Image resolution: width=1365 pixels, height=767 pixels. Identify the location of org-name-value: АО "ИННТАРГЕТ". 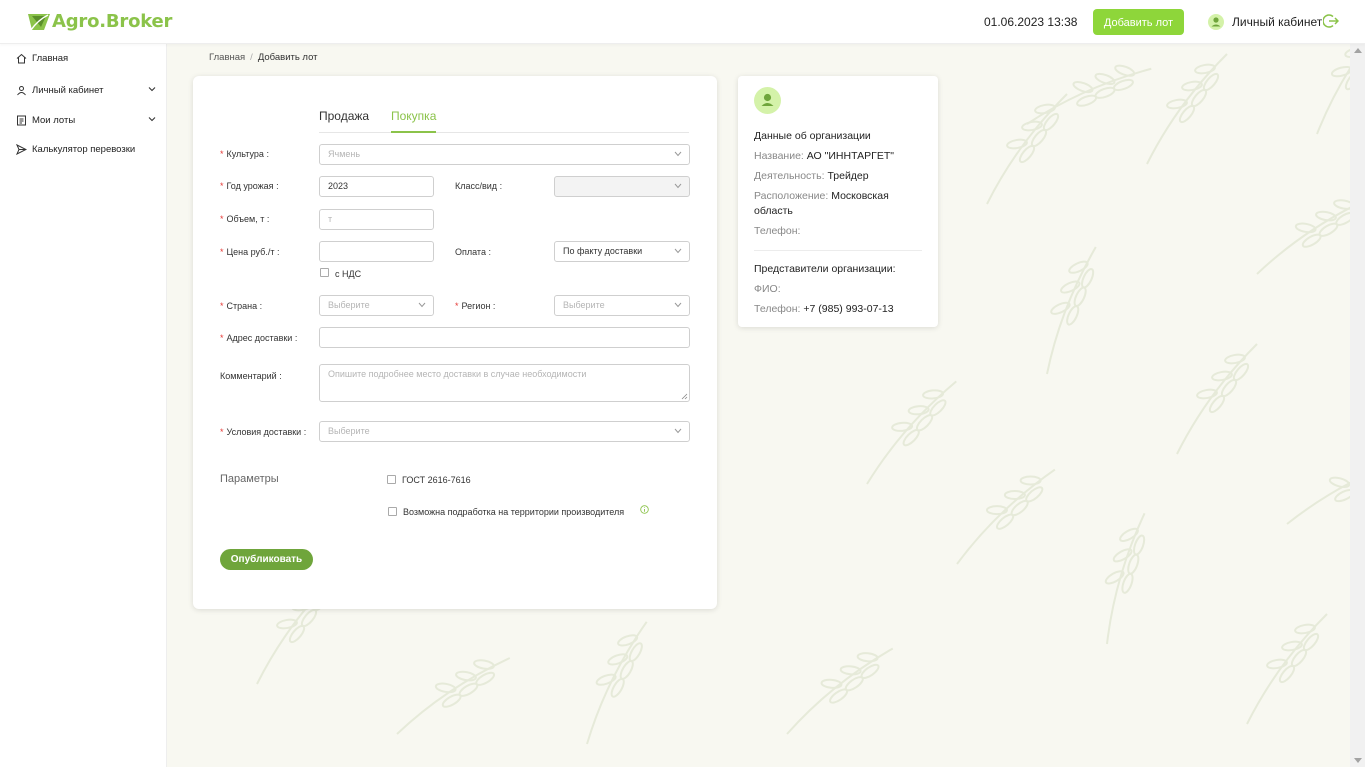
(850, 156).